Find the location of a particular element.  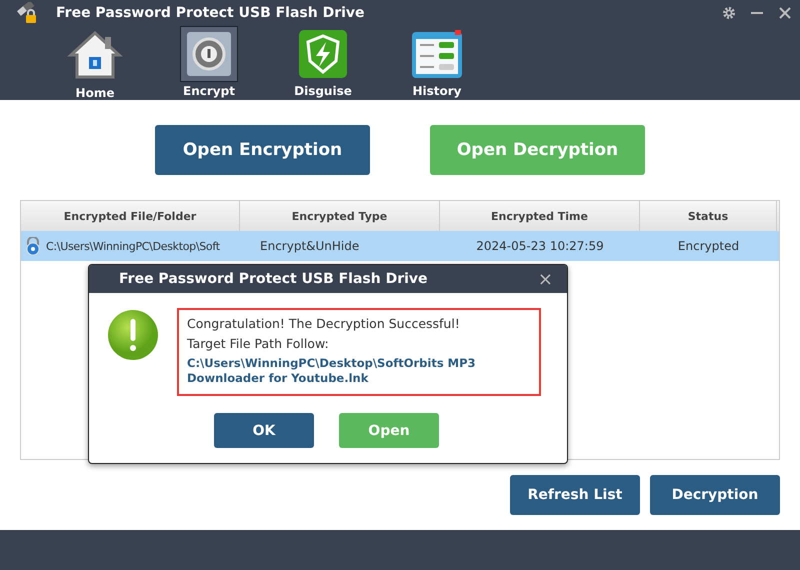

close-button: × is located at coordinates (545, 279).